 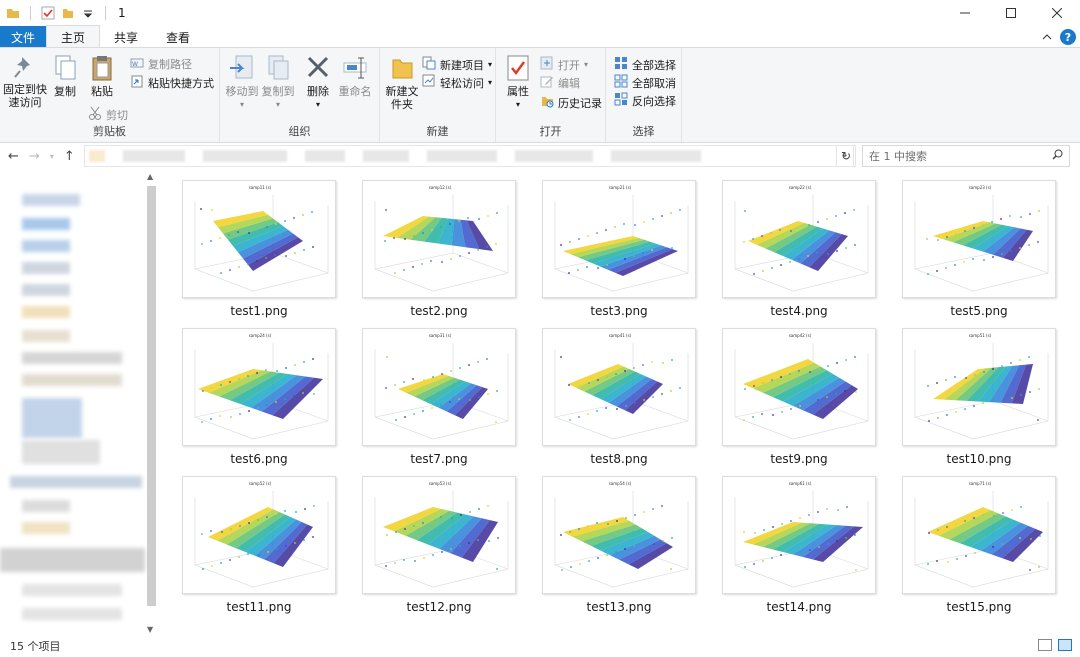 What do you see at coordinates (102, 76) in the screenshot?
I see `paste-button: 粘贴` at bounding box center [102, 76].